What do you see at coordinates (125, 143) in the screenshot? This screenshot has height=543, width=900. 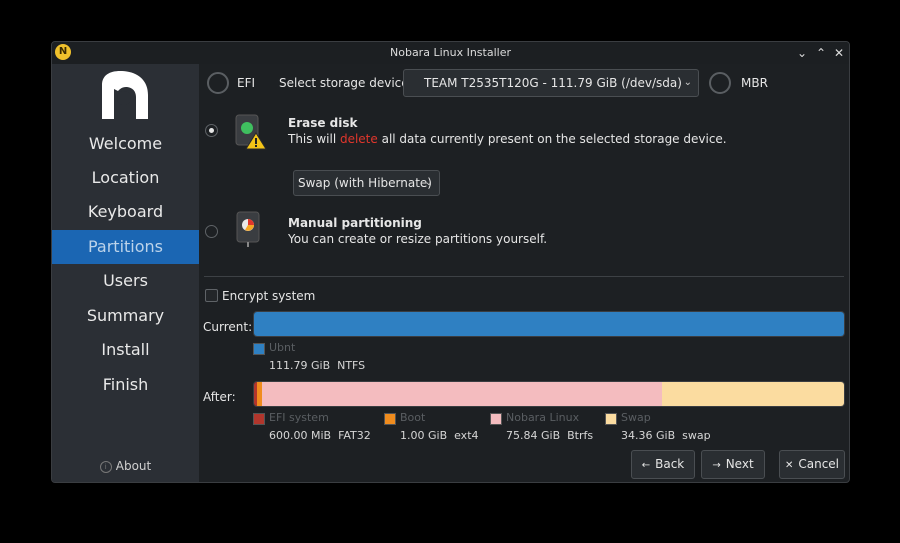 I see `sidebar-item-welcome: Welcome` at bounding box center [125, 143].